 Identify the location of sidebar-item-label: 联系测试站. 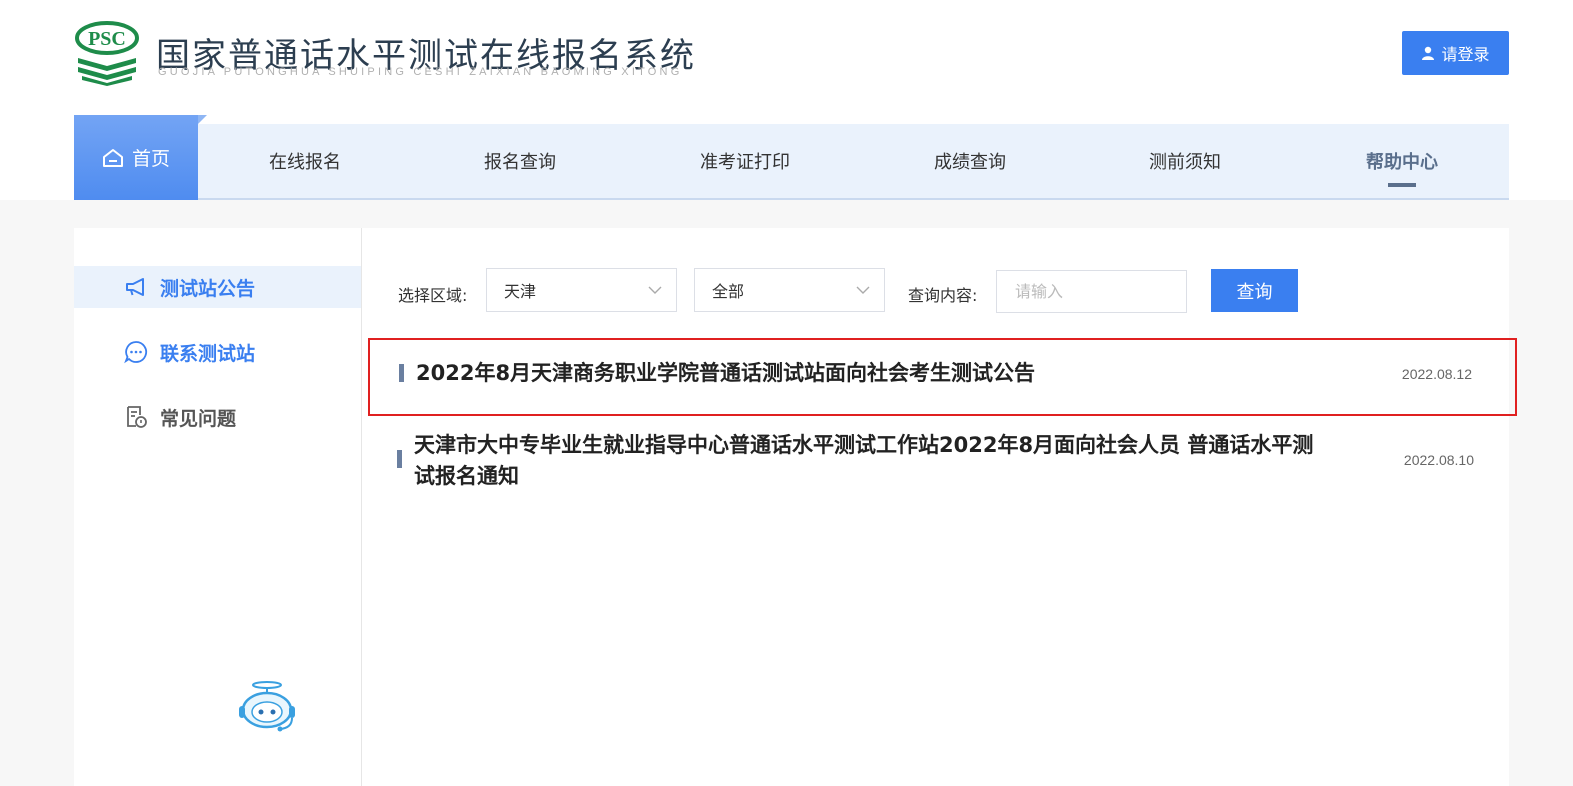
(208, 353).